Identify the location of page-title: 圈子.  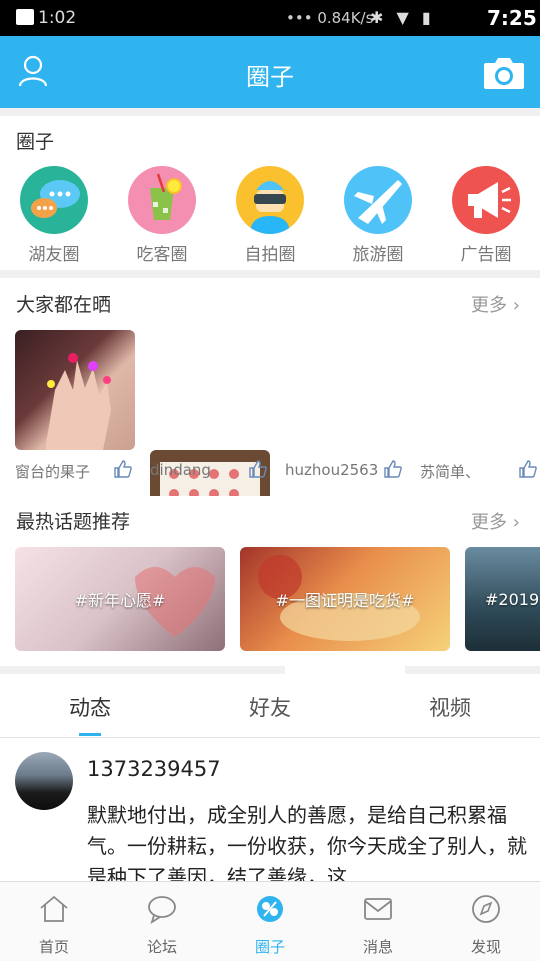
(270, 77).